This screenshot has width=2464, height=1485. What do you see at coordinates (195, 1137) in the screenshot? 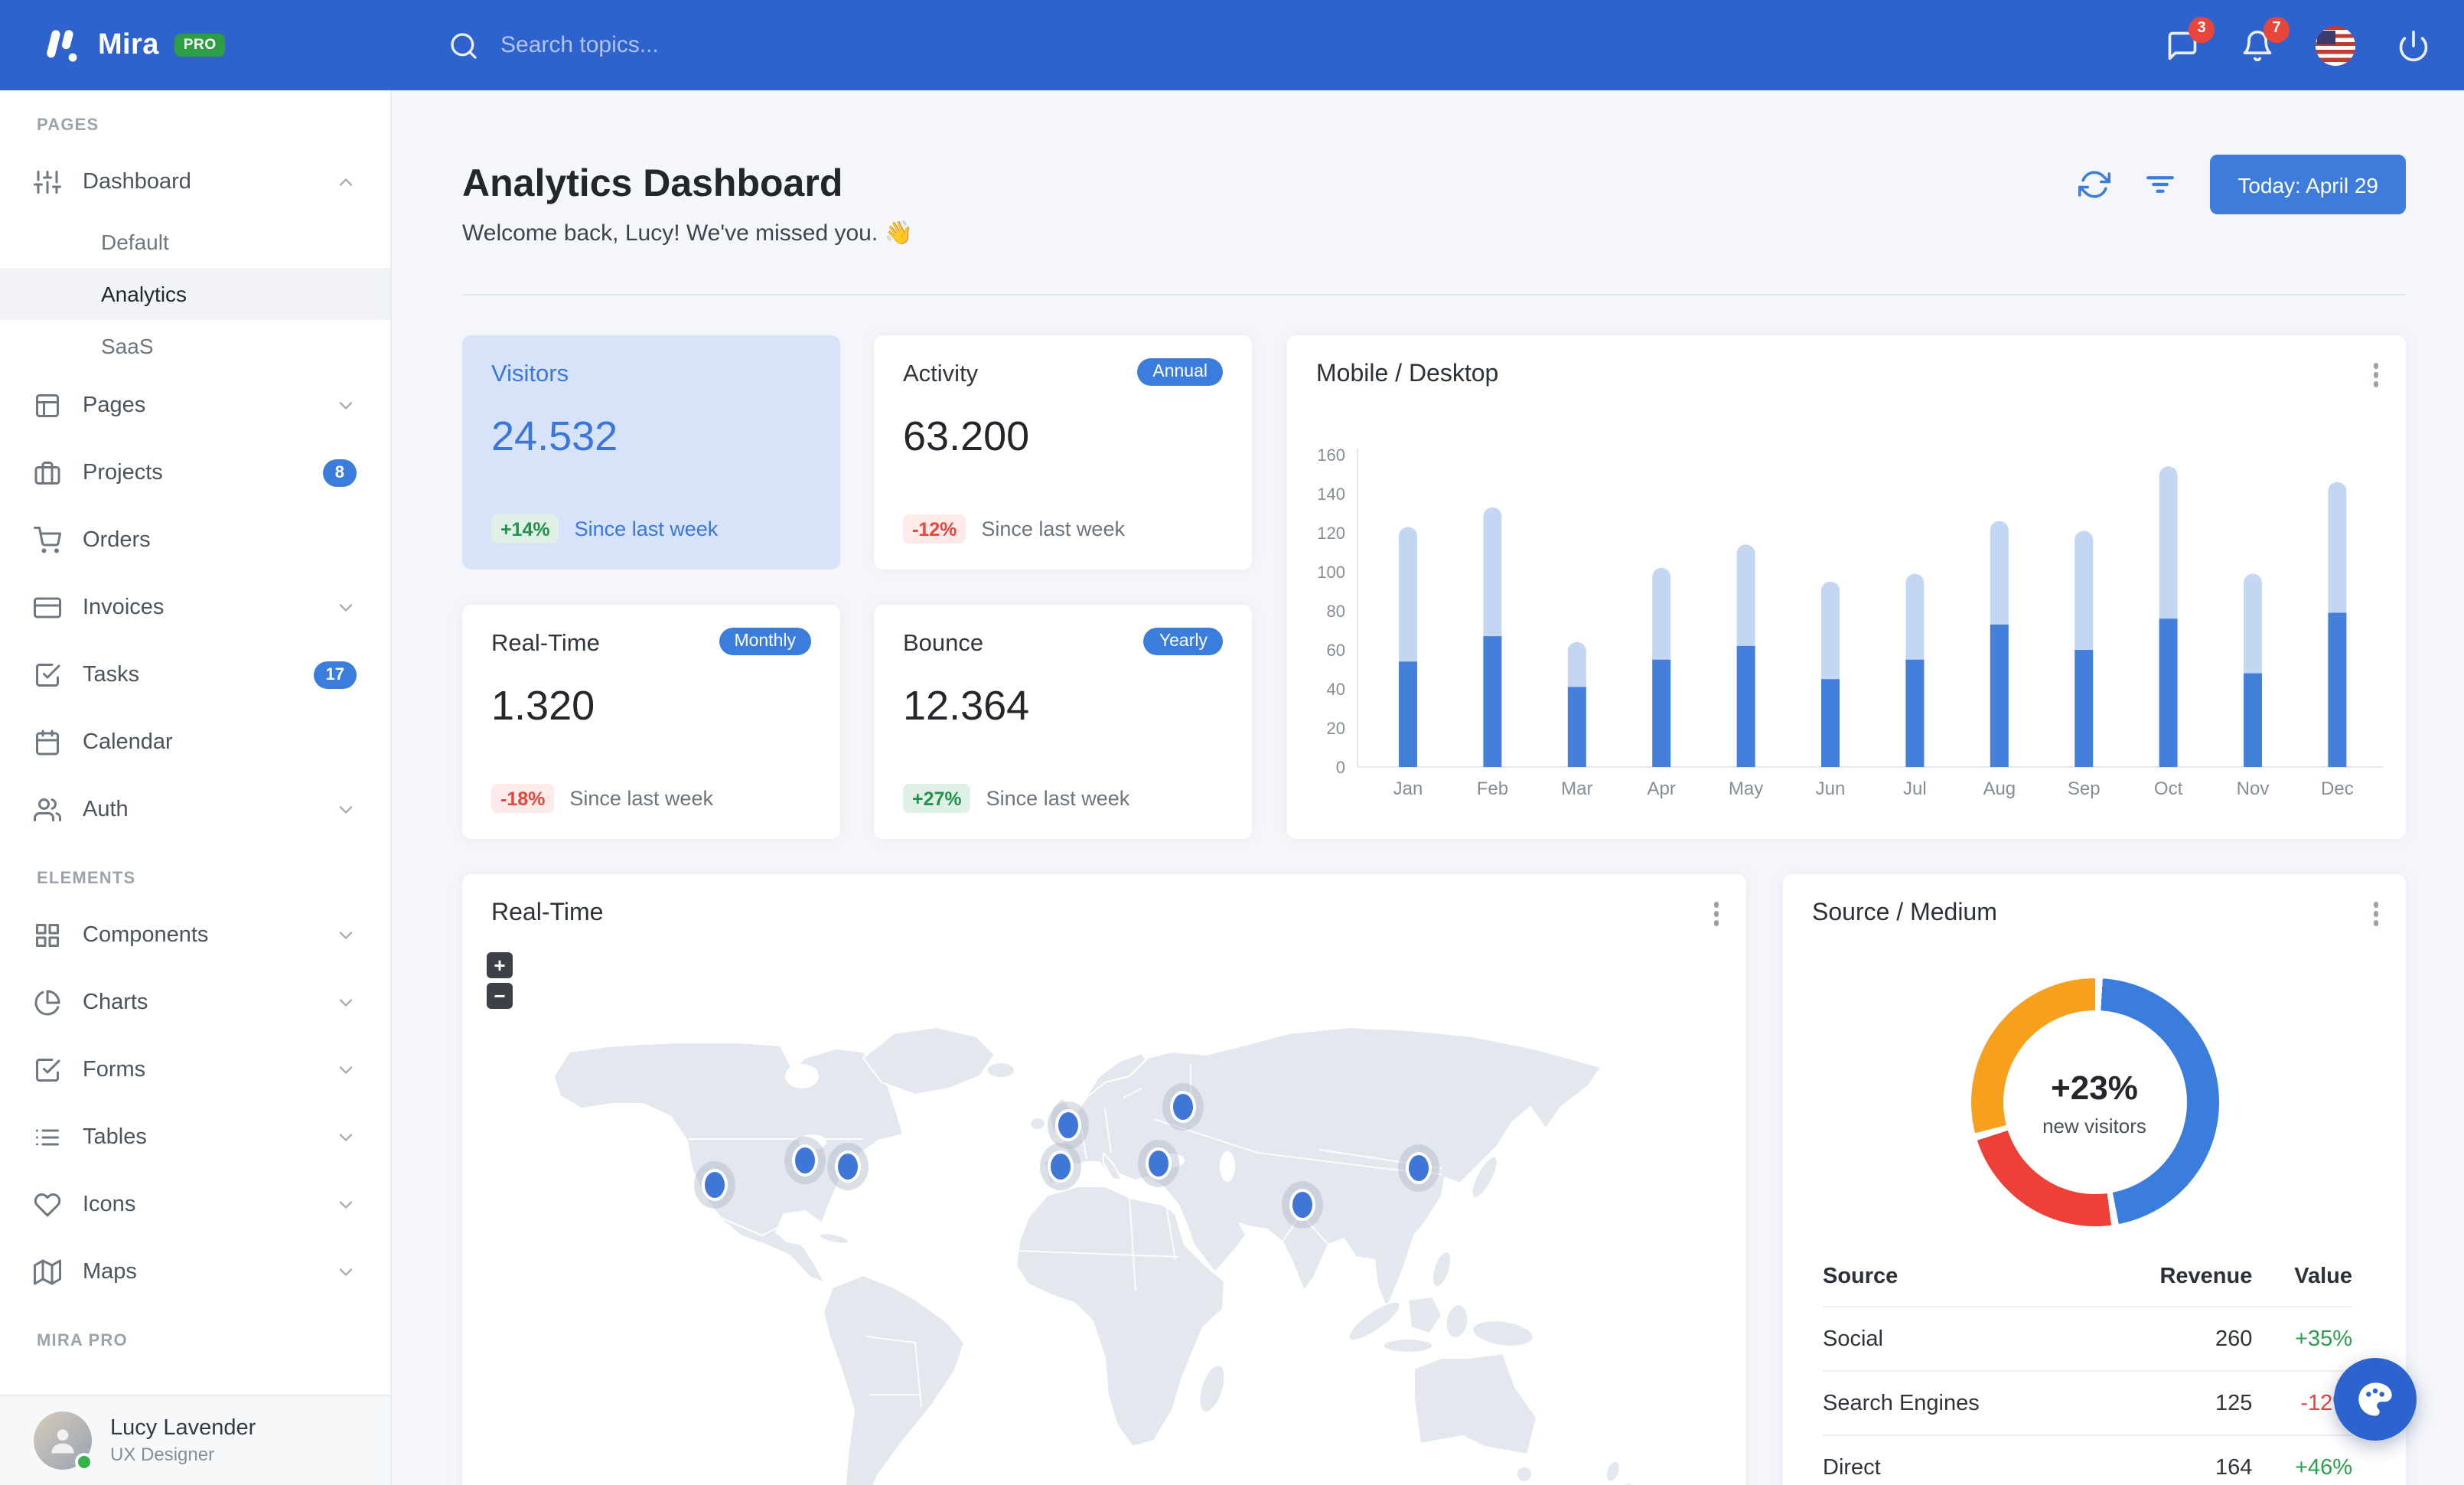
I see `sidebar-item-tables: Tables` at bounding box center [195, 1137].